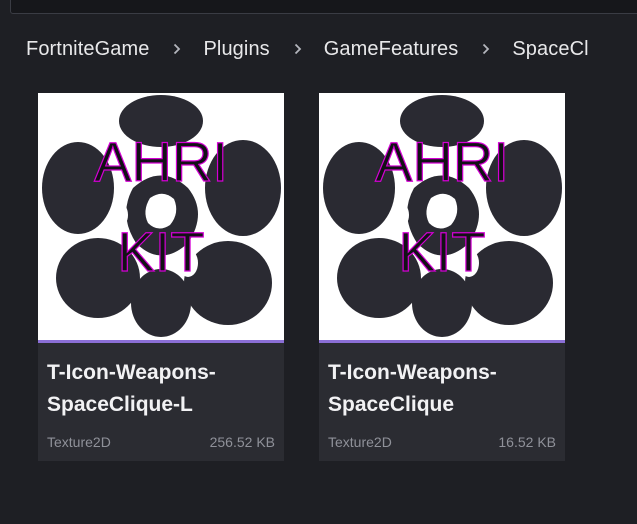  What do you see at coordinates (550, 49) in the screenshot?
I see `breadcrumb-item-spacecl: SpaceCl` at bounding box center [550, 49].